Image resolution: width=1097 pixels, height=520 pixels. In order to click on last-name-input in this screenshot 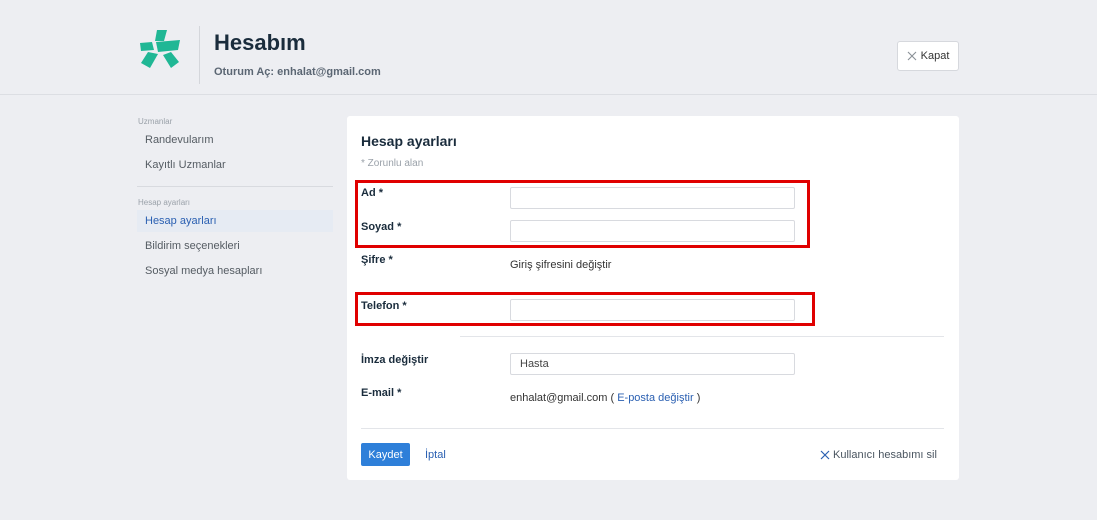, I will do `click(652, 231)`.